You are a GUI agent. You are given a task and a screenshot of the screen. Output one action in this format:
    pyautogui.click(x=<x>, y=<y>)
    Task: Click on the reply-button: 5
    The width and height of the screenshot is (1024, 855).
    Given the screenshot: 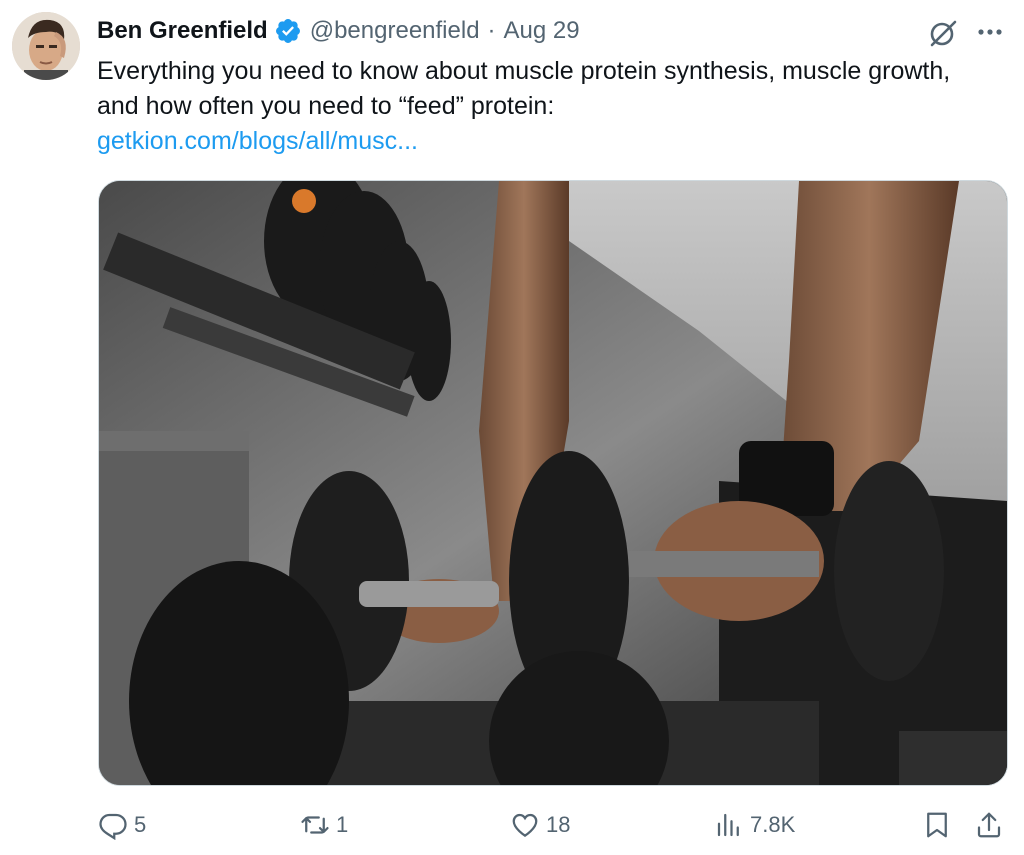 What is the action you would take?
    pyautogui.click(x=122, y=825)
    